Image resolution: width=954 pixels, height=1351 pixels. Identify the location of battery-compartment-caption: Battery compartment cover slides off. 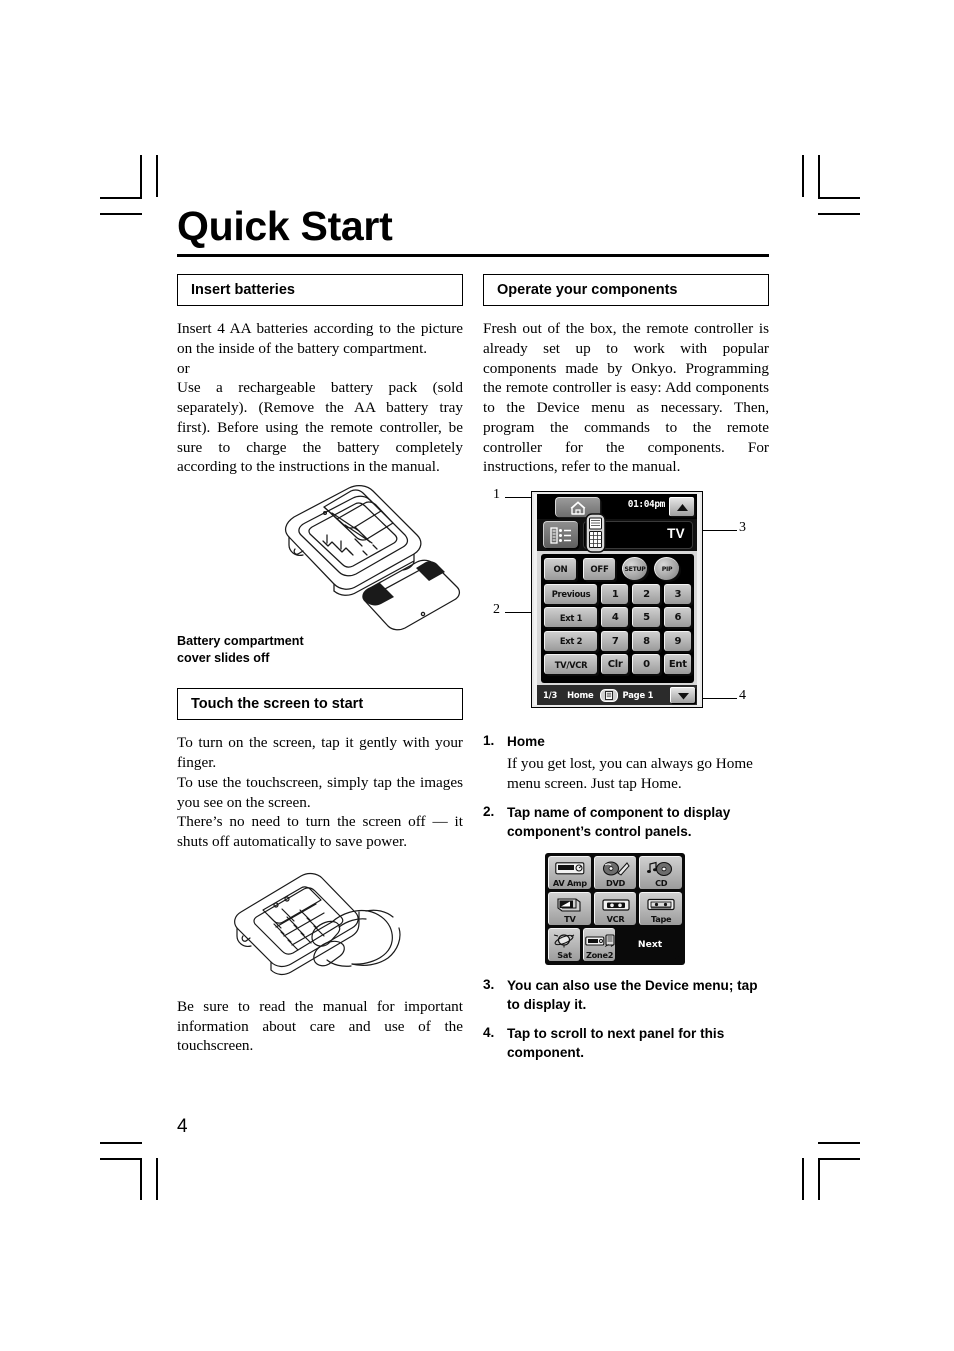
(320, 649).